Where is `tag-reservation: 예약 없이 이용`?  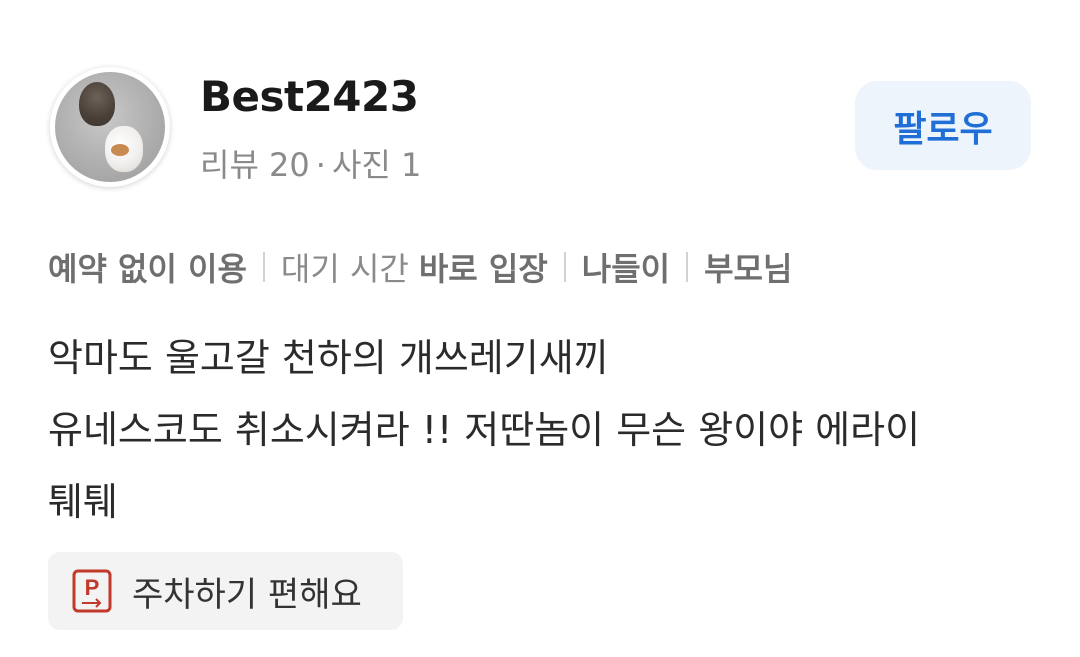 tag-reservation: 예약 없이 이용 is located at coordinates (147, 269).